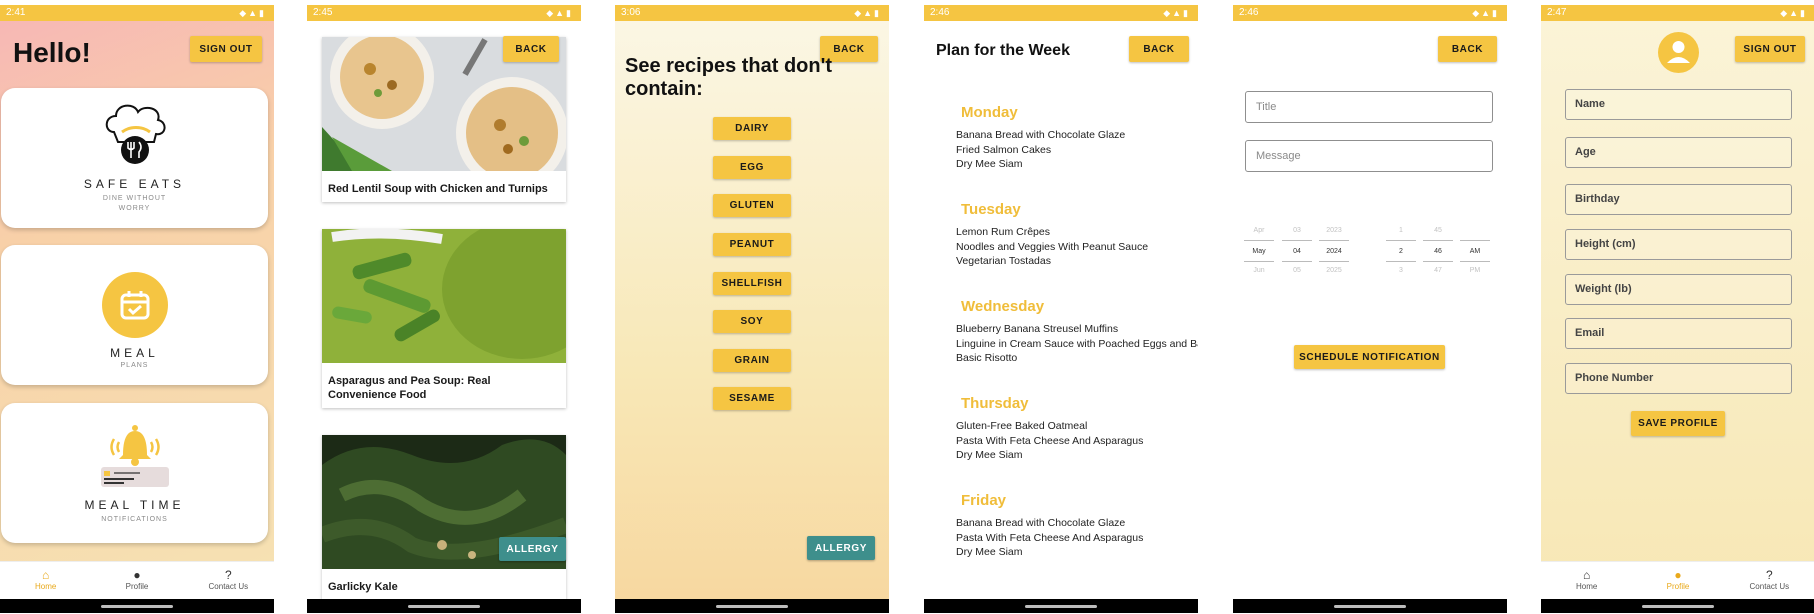  Describe the element at coordinates (134, 473) in the screenshot. I see `meal-time-notifications-card: MEAL TIME NOTIFICATIONS` at that location.